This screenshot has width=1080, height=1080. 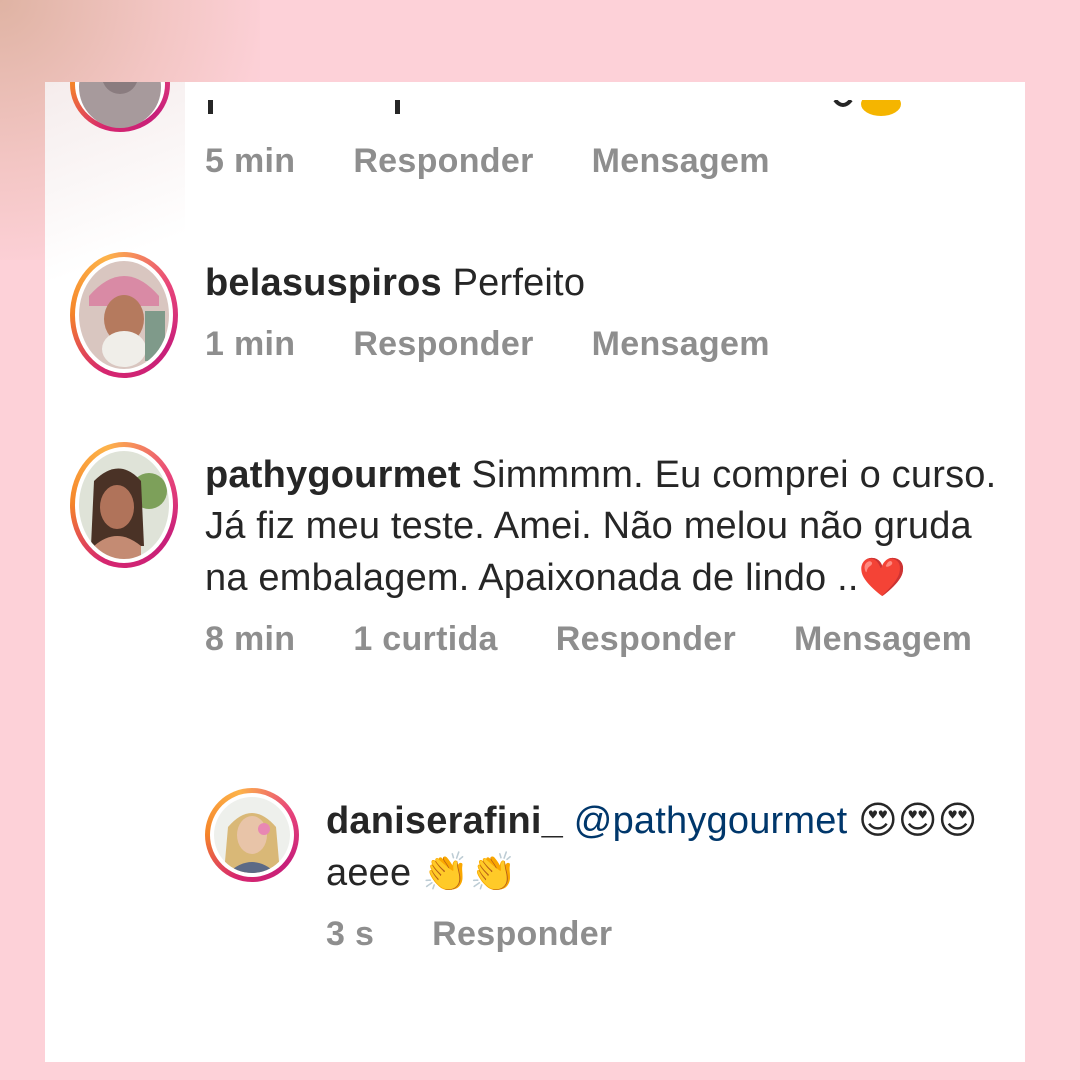 I want to click on comment-body: belasuspiros Perfeito, so click(x=601, y=283).